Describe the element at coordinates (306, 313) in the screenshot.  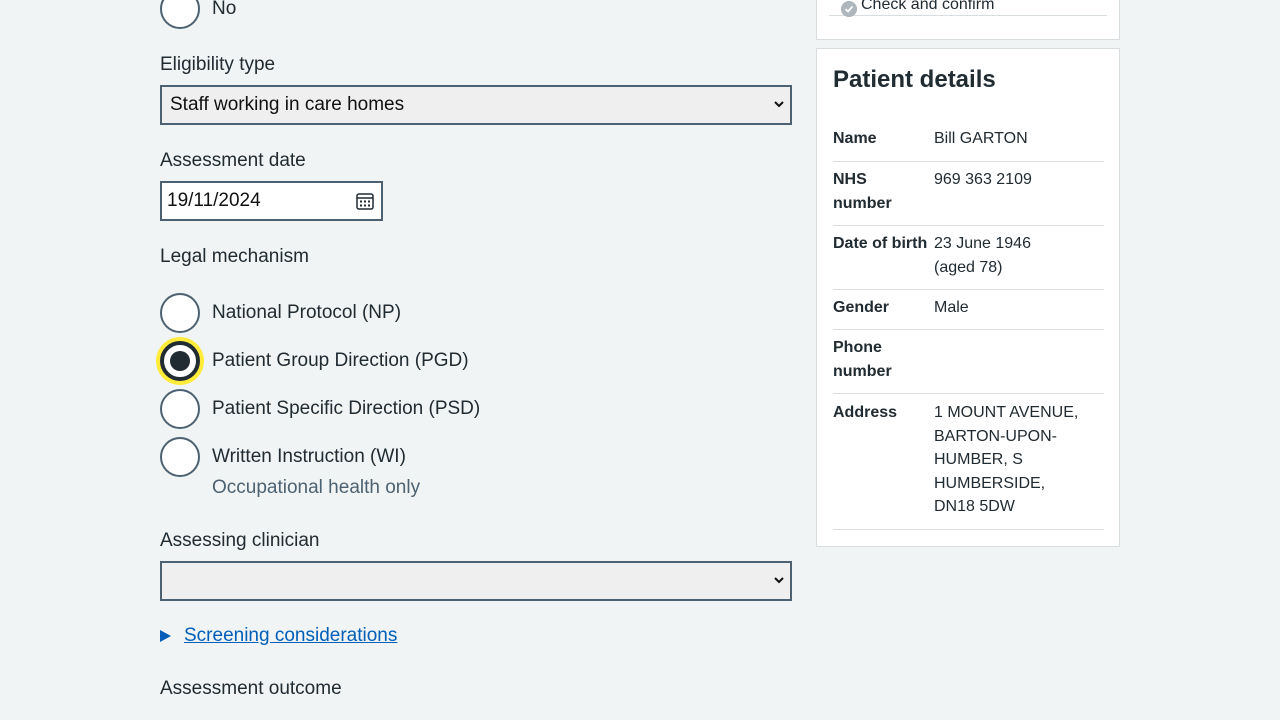
I see `radio-np-label: National Protocol (NP)` at that location.